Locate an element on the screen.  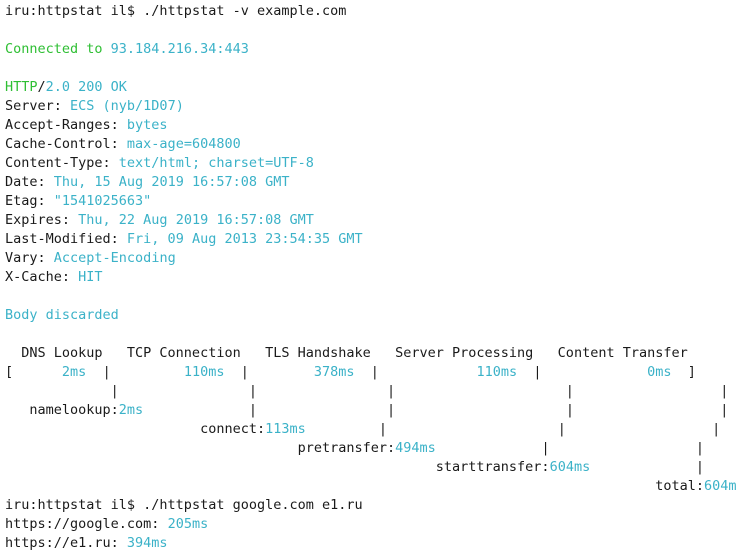
server-processing-ms: 110ms is located at coordinates (497, 372).